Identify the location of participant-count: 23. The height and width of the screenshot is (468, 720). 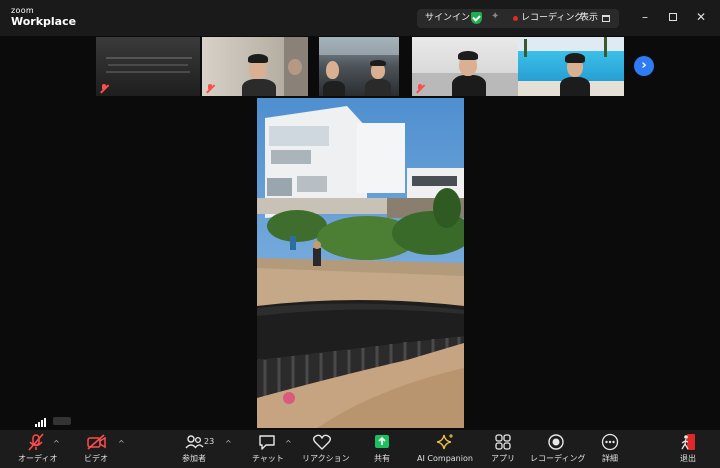
(209, 441).